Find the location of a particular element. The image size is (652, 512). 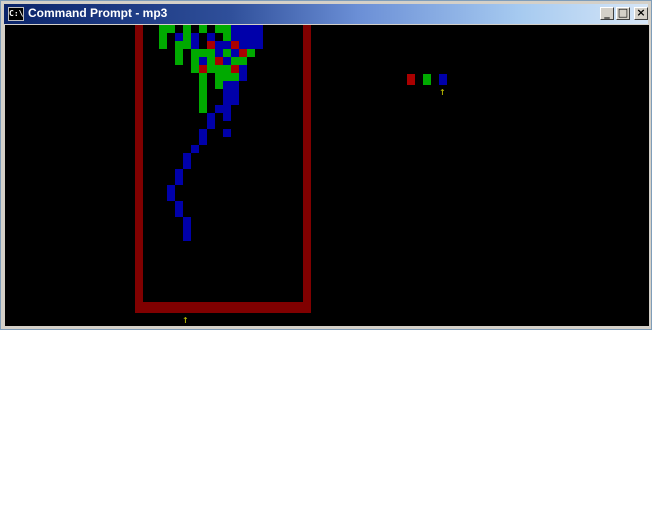

maximize-icon: □ is located at coordinates (623, 12).